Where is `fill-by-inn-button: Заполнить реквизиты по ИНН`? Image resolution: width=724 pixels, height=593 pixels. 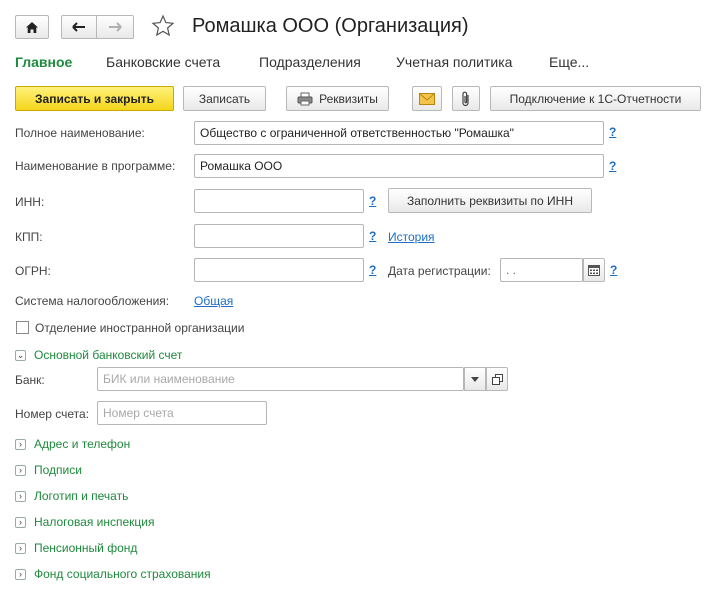 fill-by-inn-button: Заполнить реквизиты по ИНН is located at coordinates (490, 200).